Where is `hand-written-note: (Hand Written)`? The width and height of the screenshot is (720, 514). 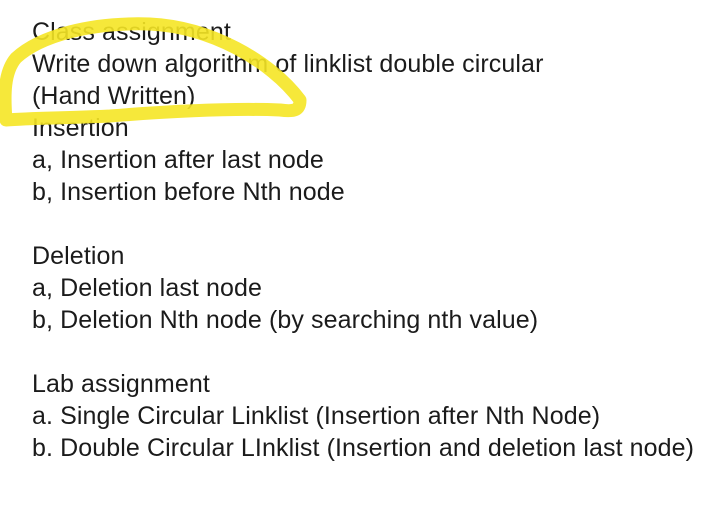 hand-written-note: (Hand Written) is located at coordinates (114, 96).